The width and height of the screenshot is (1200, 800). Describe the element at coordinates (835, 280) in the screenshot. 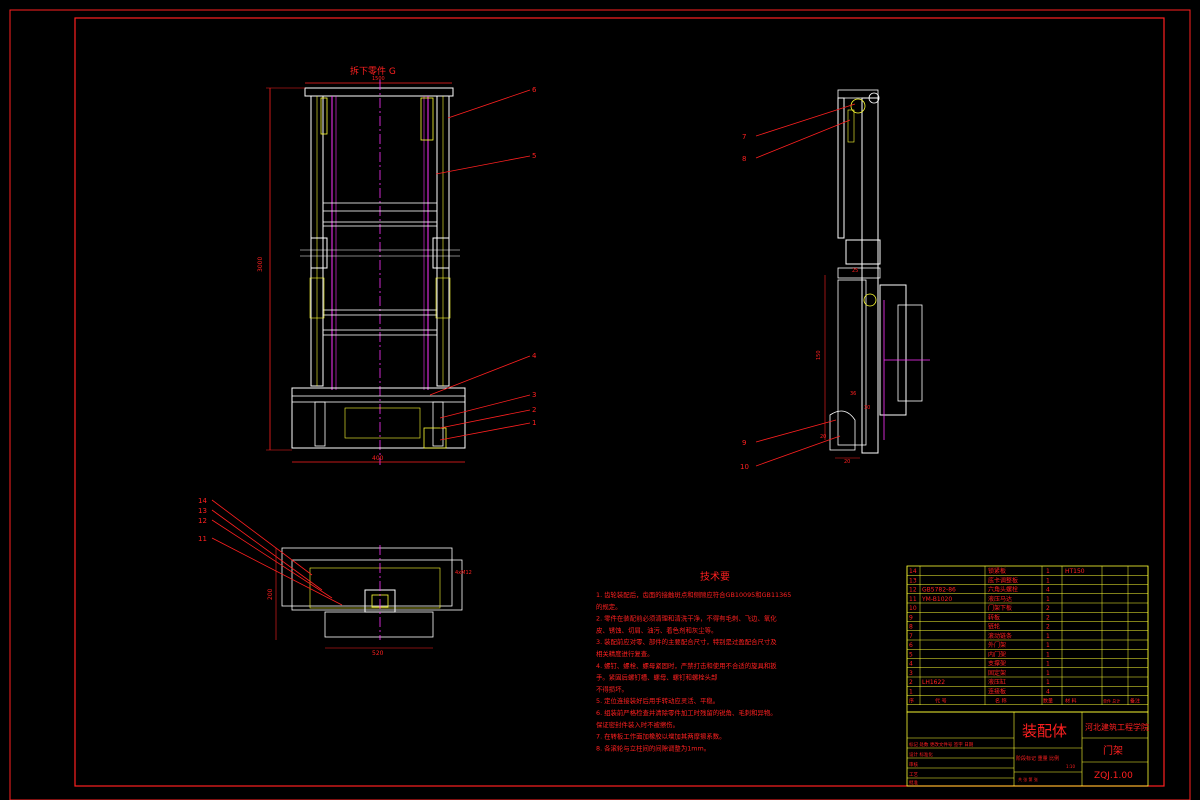

I see `side-view: 150 25 30 20 36 20 7 8 9 10` at that location.